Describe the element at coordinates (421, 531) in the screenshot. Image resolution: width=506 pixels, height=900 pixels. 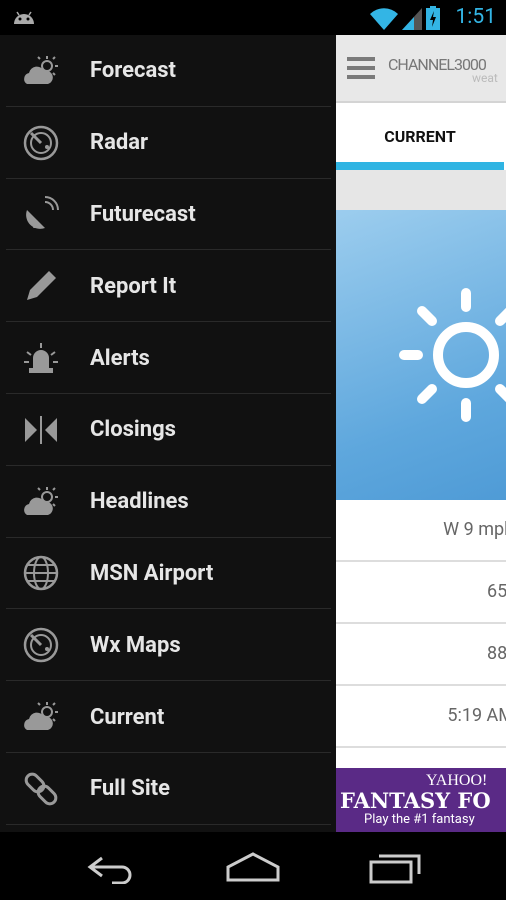
I see `wind-row: W 9 mph` at that location.